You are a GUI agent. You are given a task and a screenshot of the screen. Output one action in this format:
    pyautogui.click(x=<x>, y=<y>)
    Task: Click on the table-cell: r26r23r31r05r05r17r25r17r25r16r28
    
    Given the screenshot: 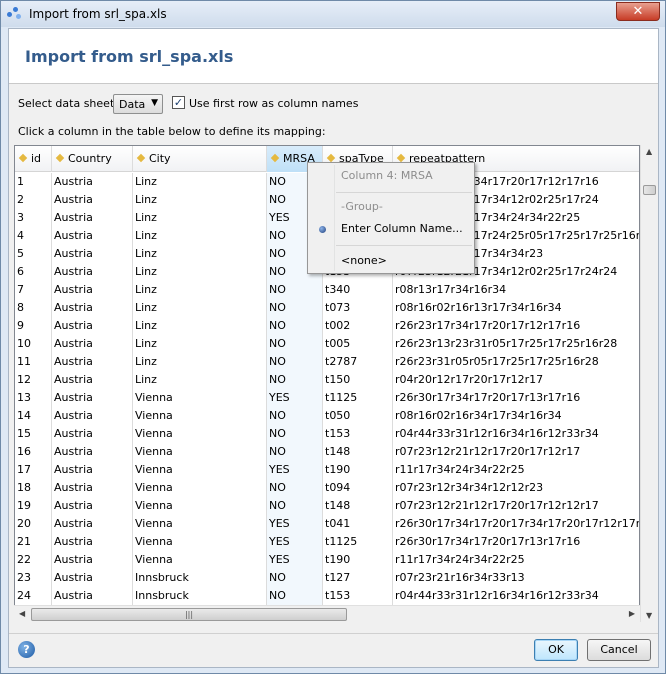 What is the action you would take?
    pyautogui.click(x=516, y=362)
    